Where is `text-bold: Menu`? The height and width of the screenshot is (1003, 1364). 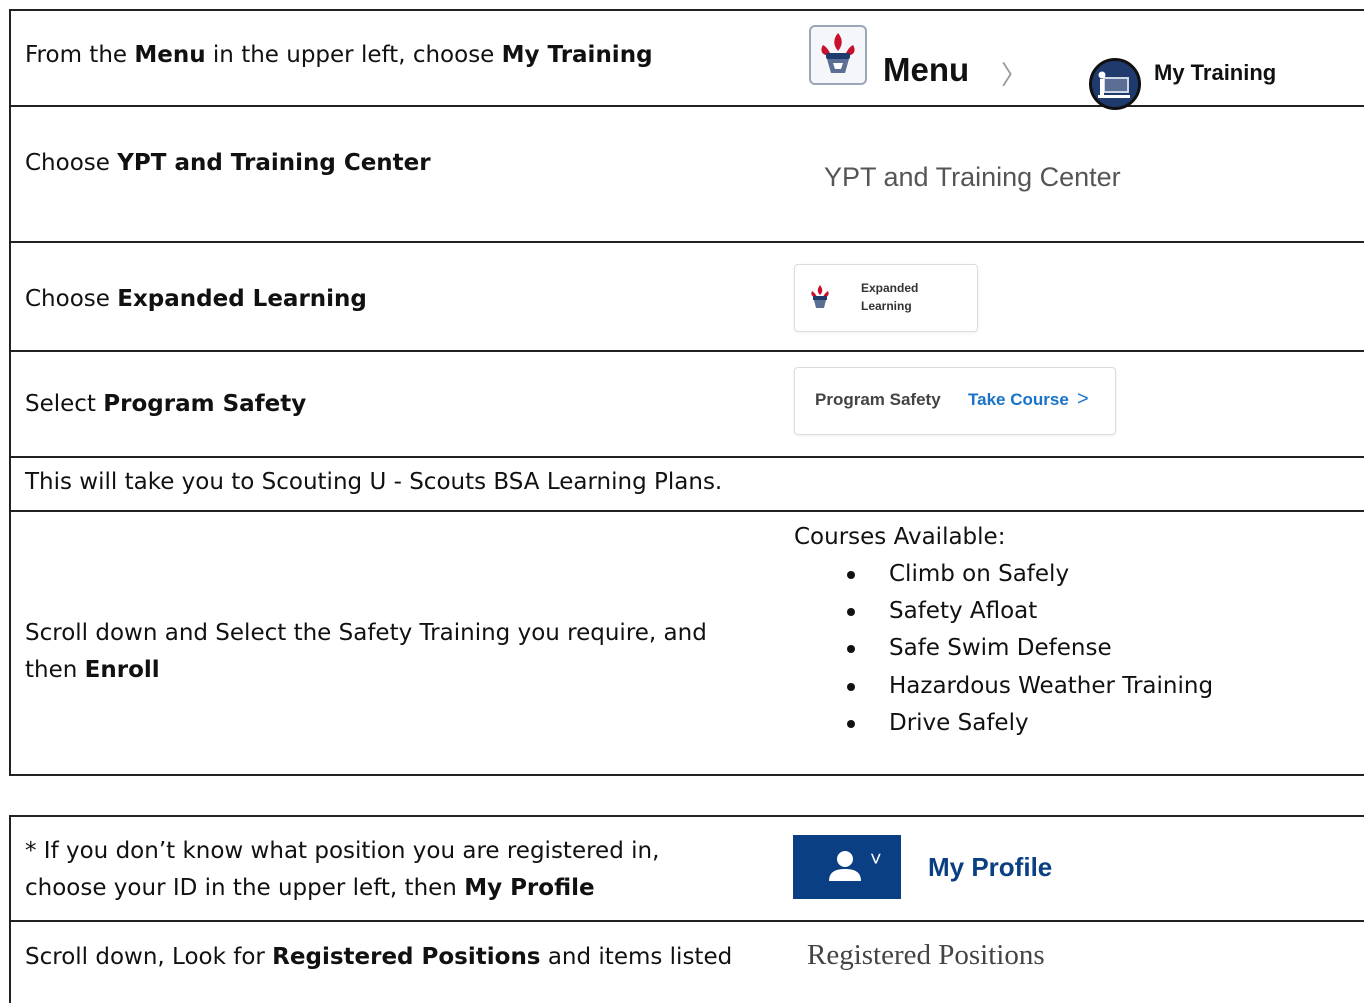 text-bold: Menu is located at coordinates (170, 55).